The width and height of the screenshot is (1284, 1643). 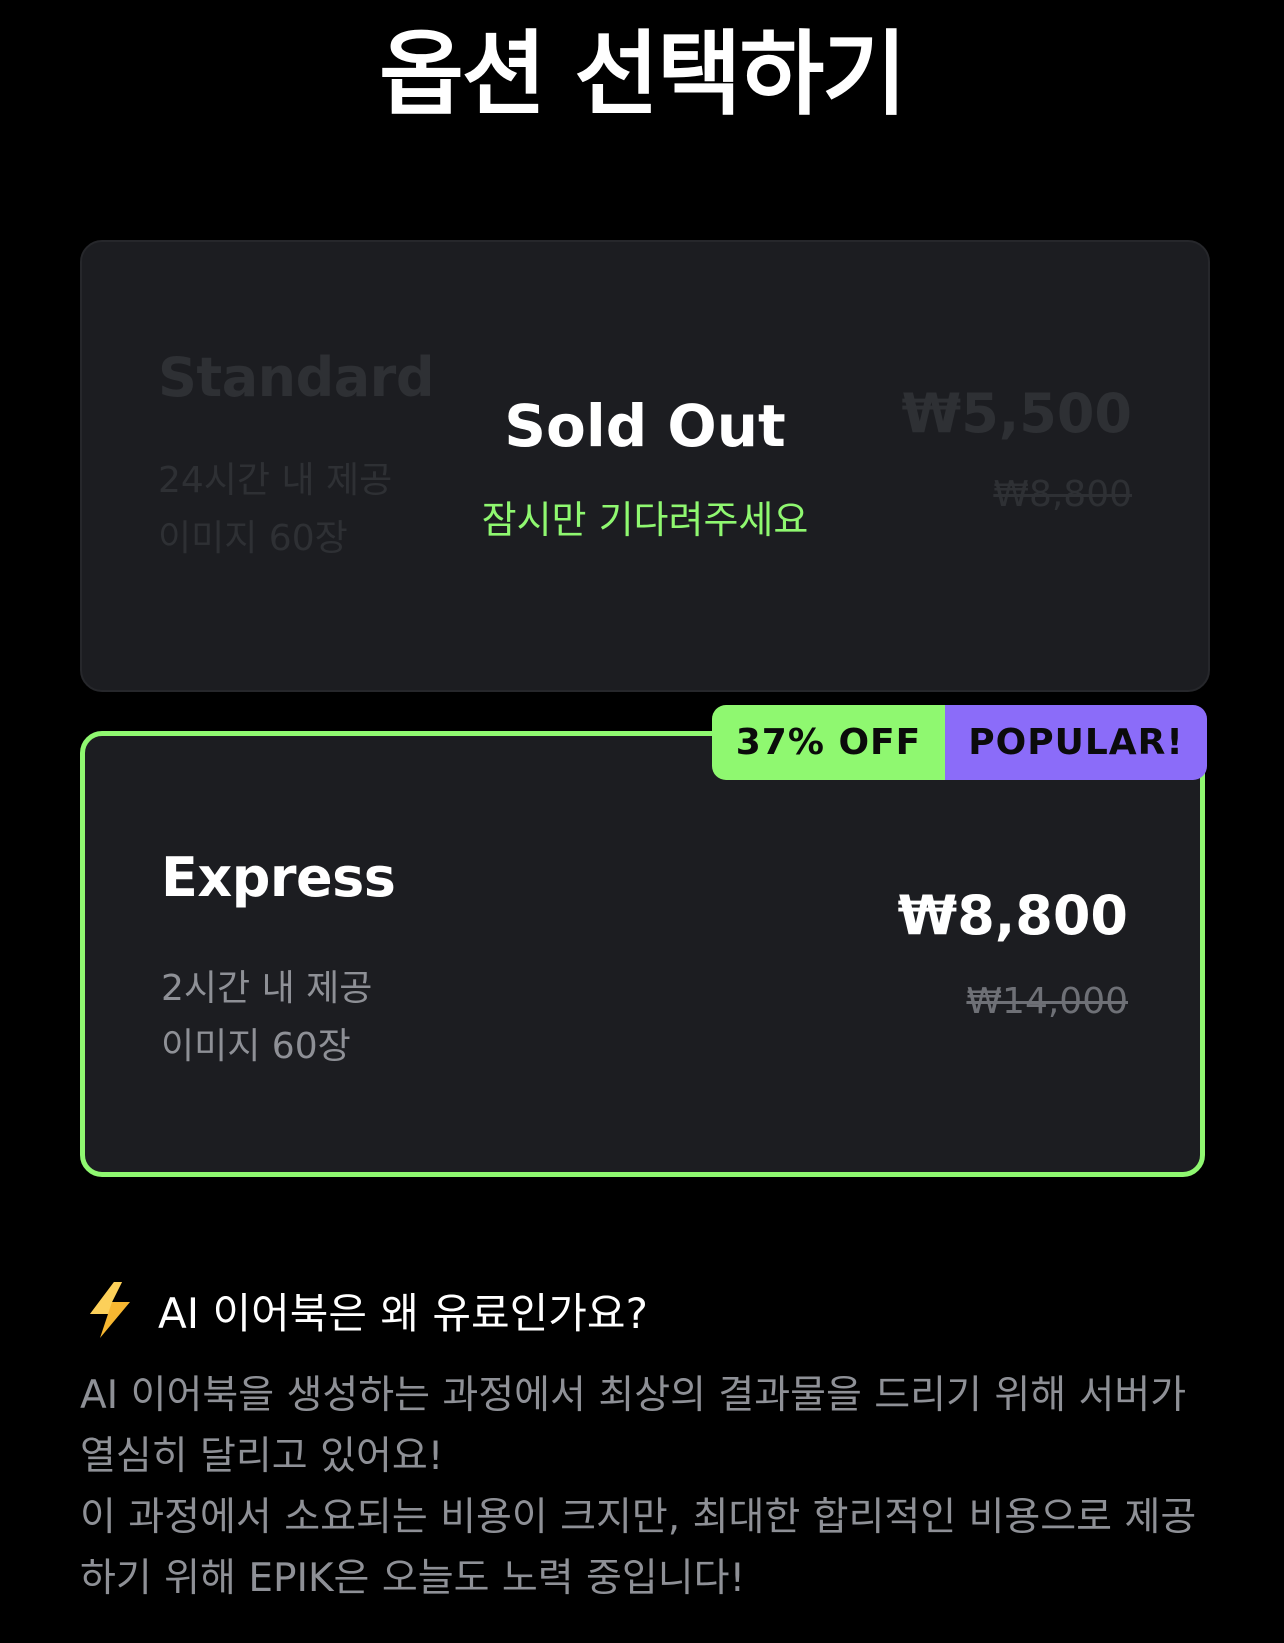 What do you see at coordinates (110, 1310) in the screenshot?
I see `lightning-bolt-icon` at bounding box center [110, 1310].